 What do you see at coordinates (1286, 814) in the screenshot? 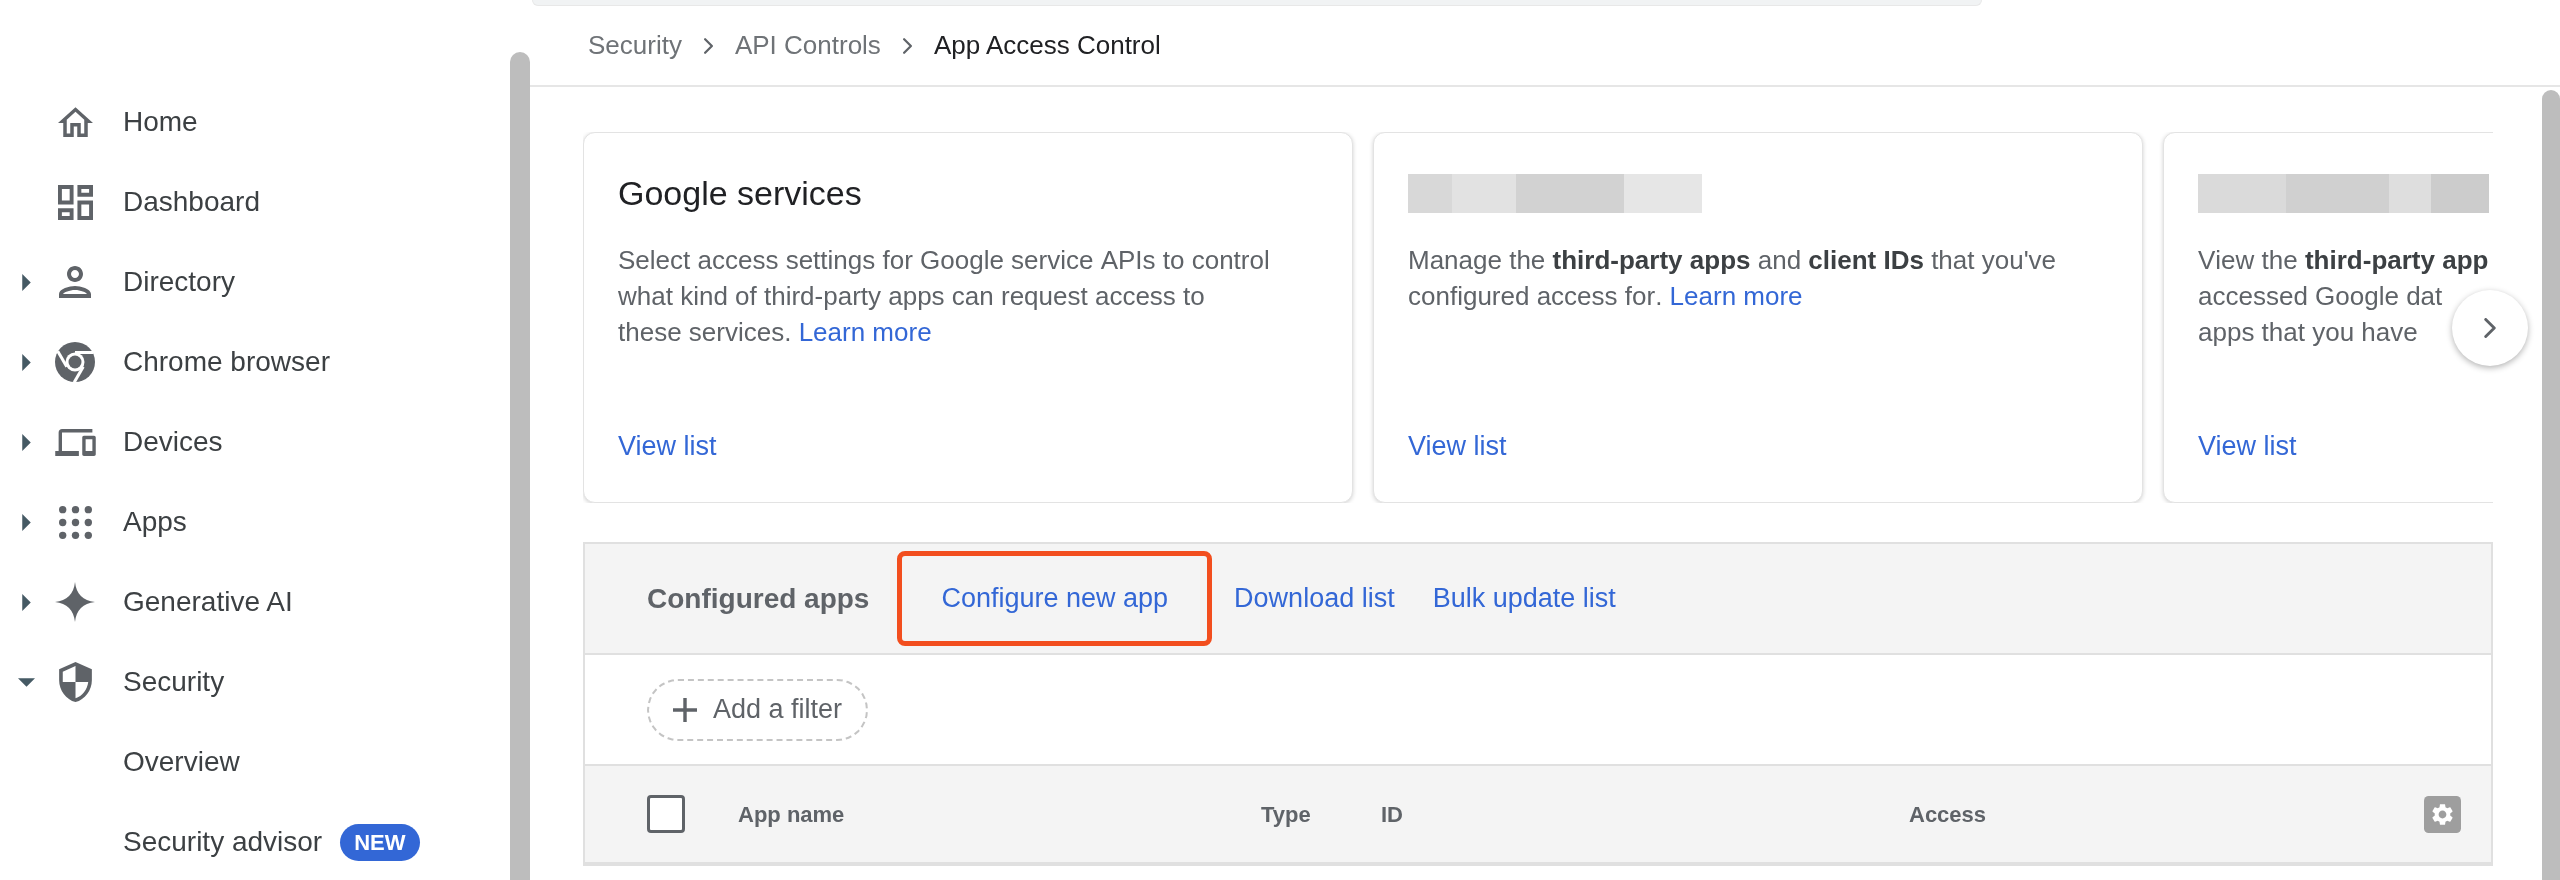
I see `column-header: Type` at bounding box center [1286, 814].